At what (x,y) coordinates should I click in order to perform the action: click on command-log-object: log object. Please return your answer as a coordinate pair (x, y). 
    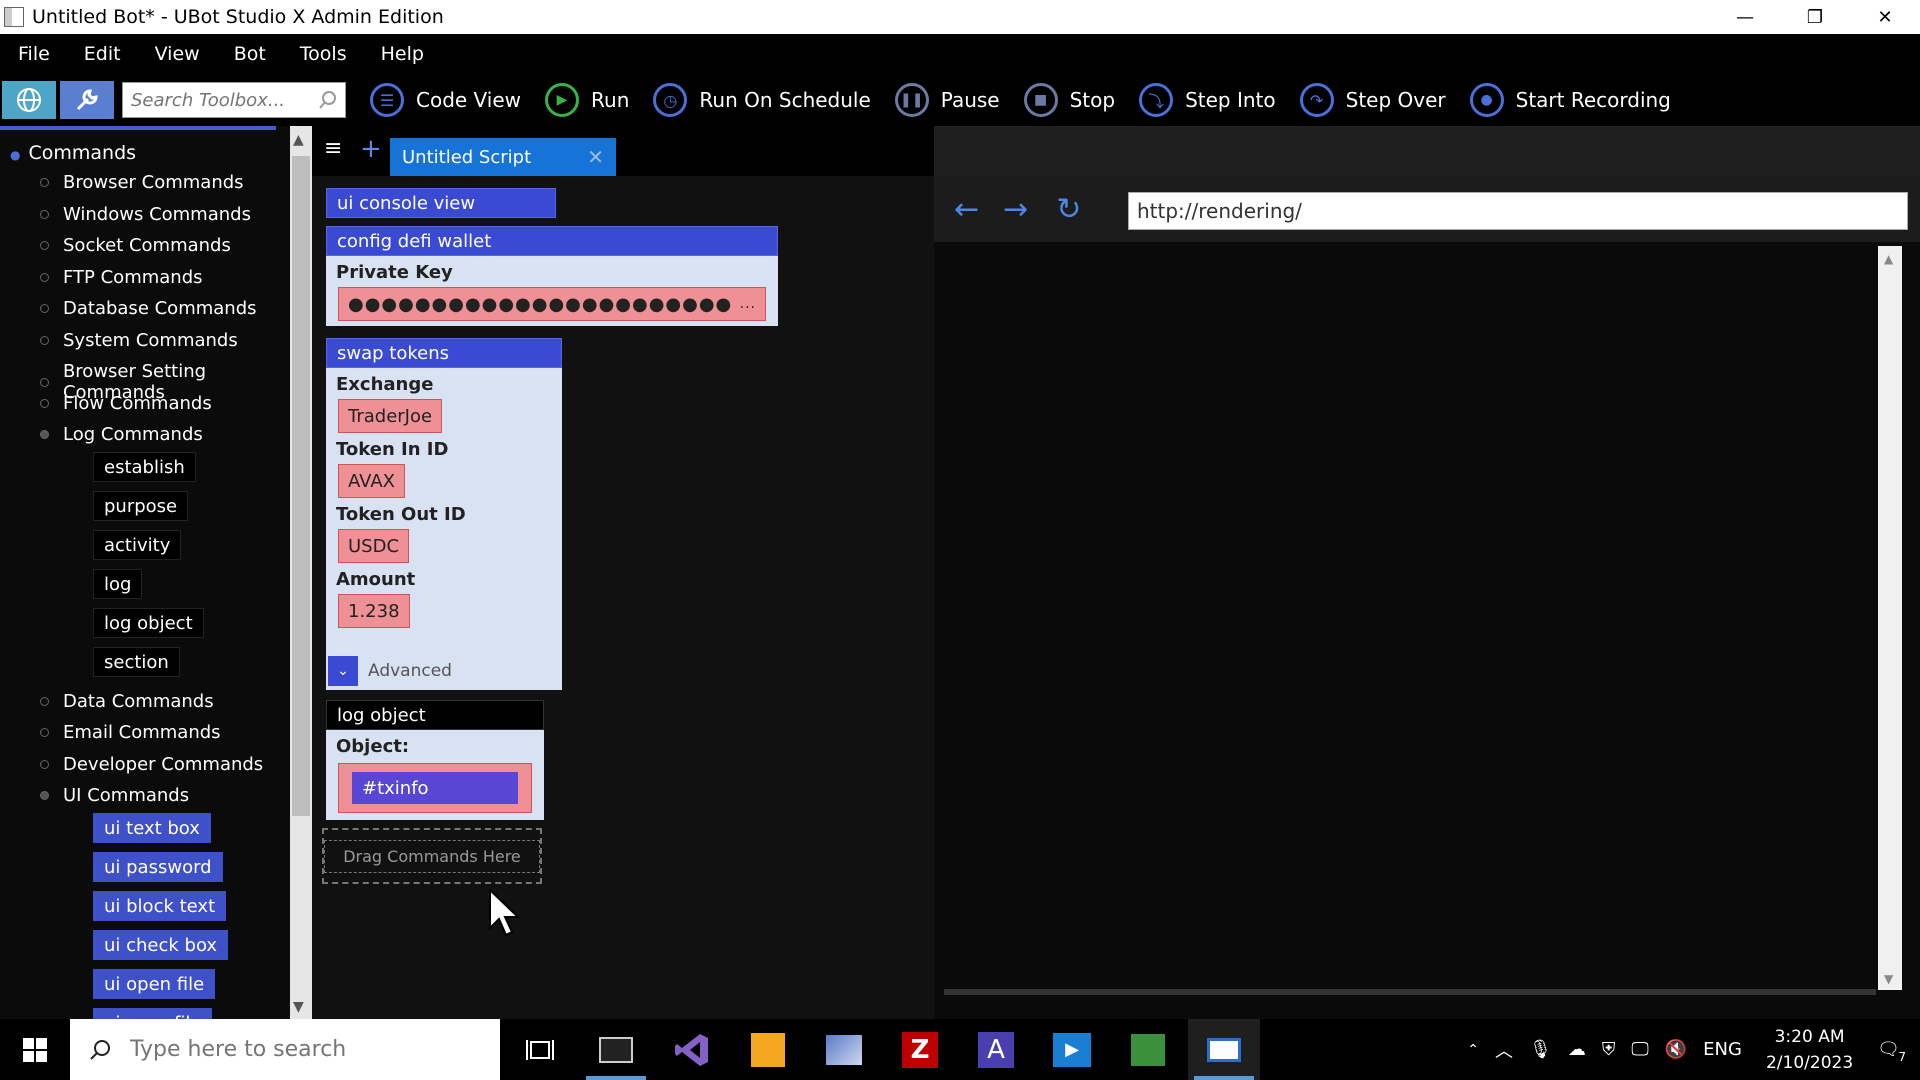
    Looking at the image, I should click on (148, 623).